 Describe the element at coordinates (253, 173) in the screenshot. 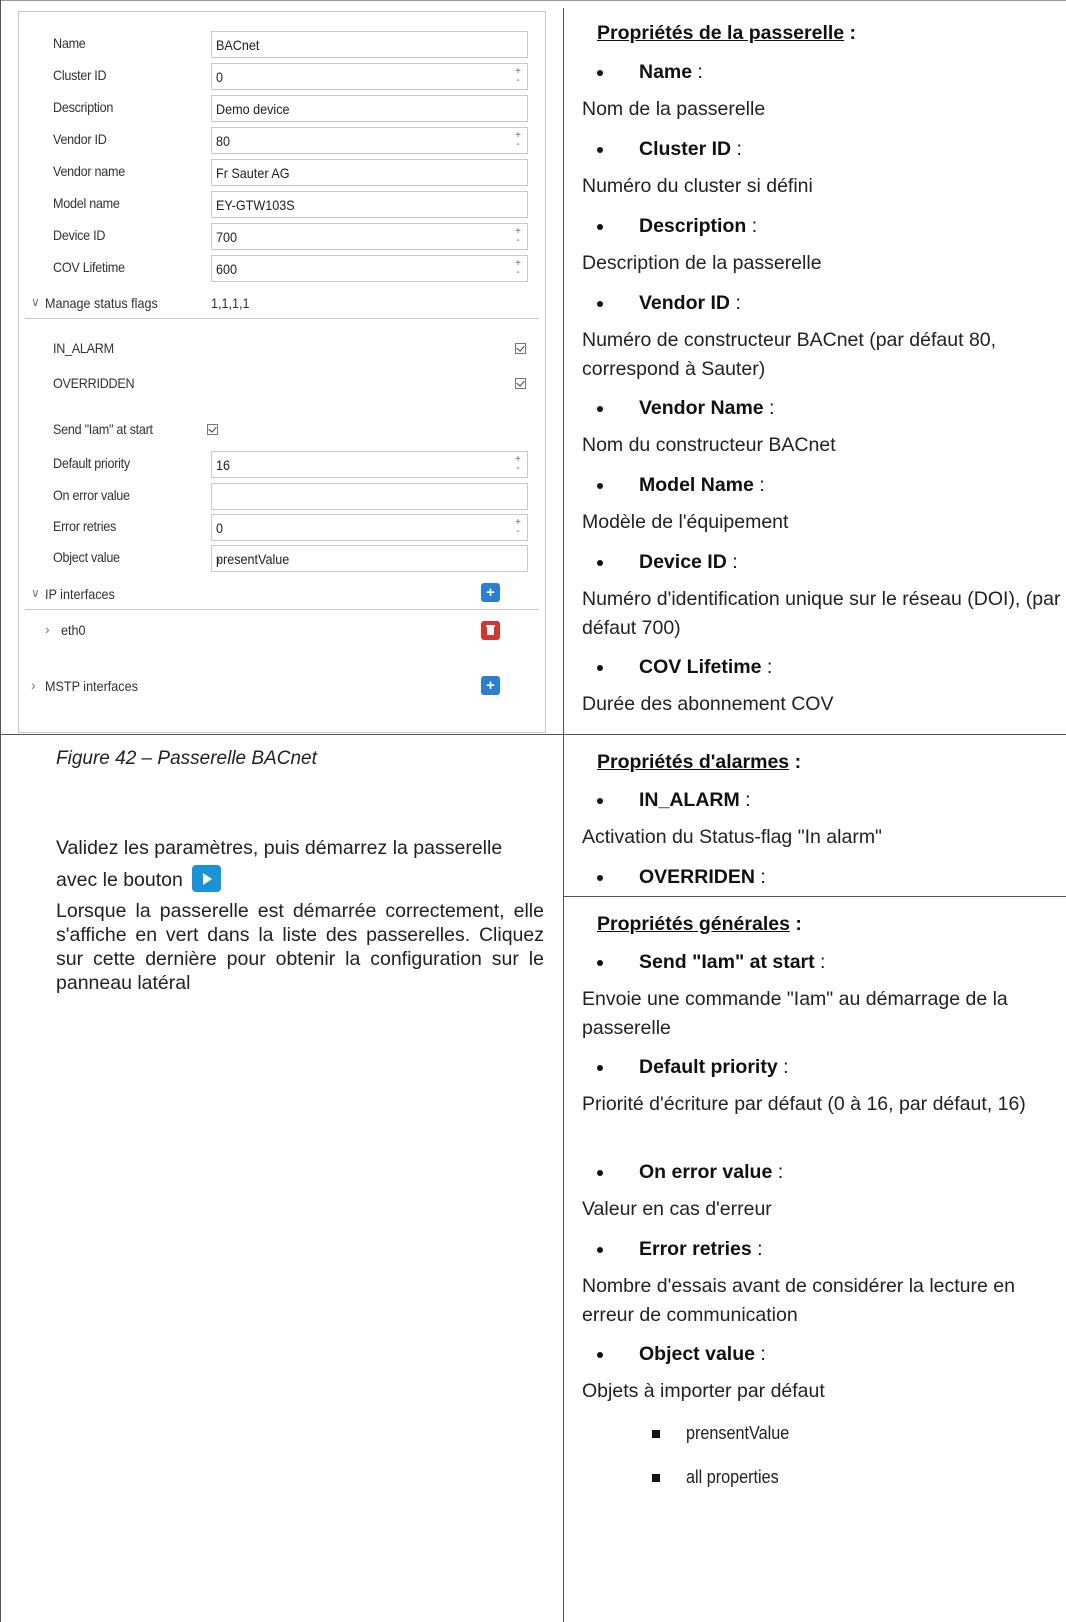

I see `field-value: Fr Sauter AG` at that location.